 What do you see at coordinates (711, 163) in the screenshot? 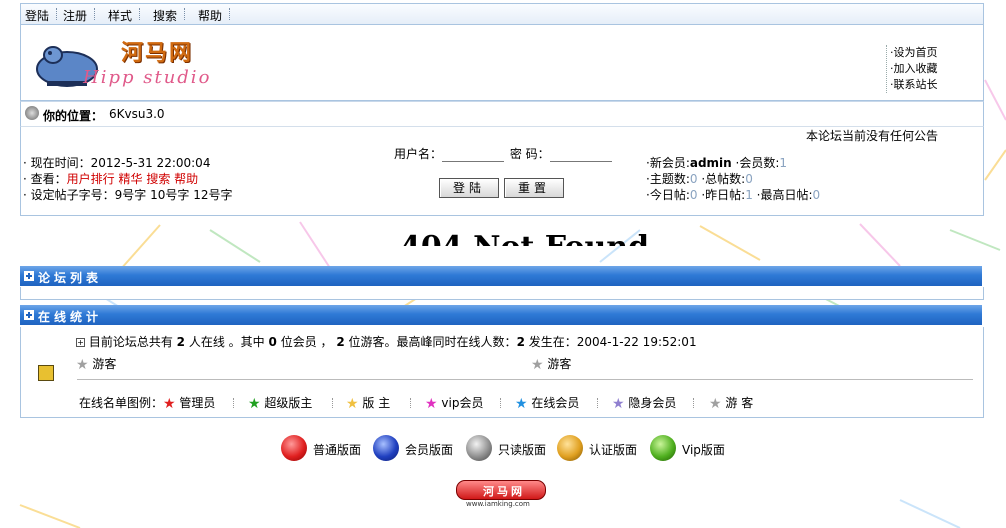
I see `new-member-value: admin` at bounding box center [711, 163].